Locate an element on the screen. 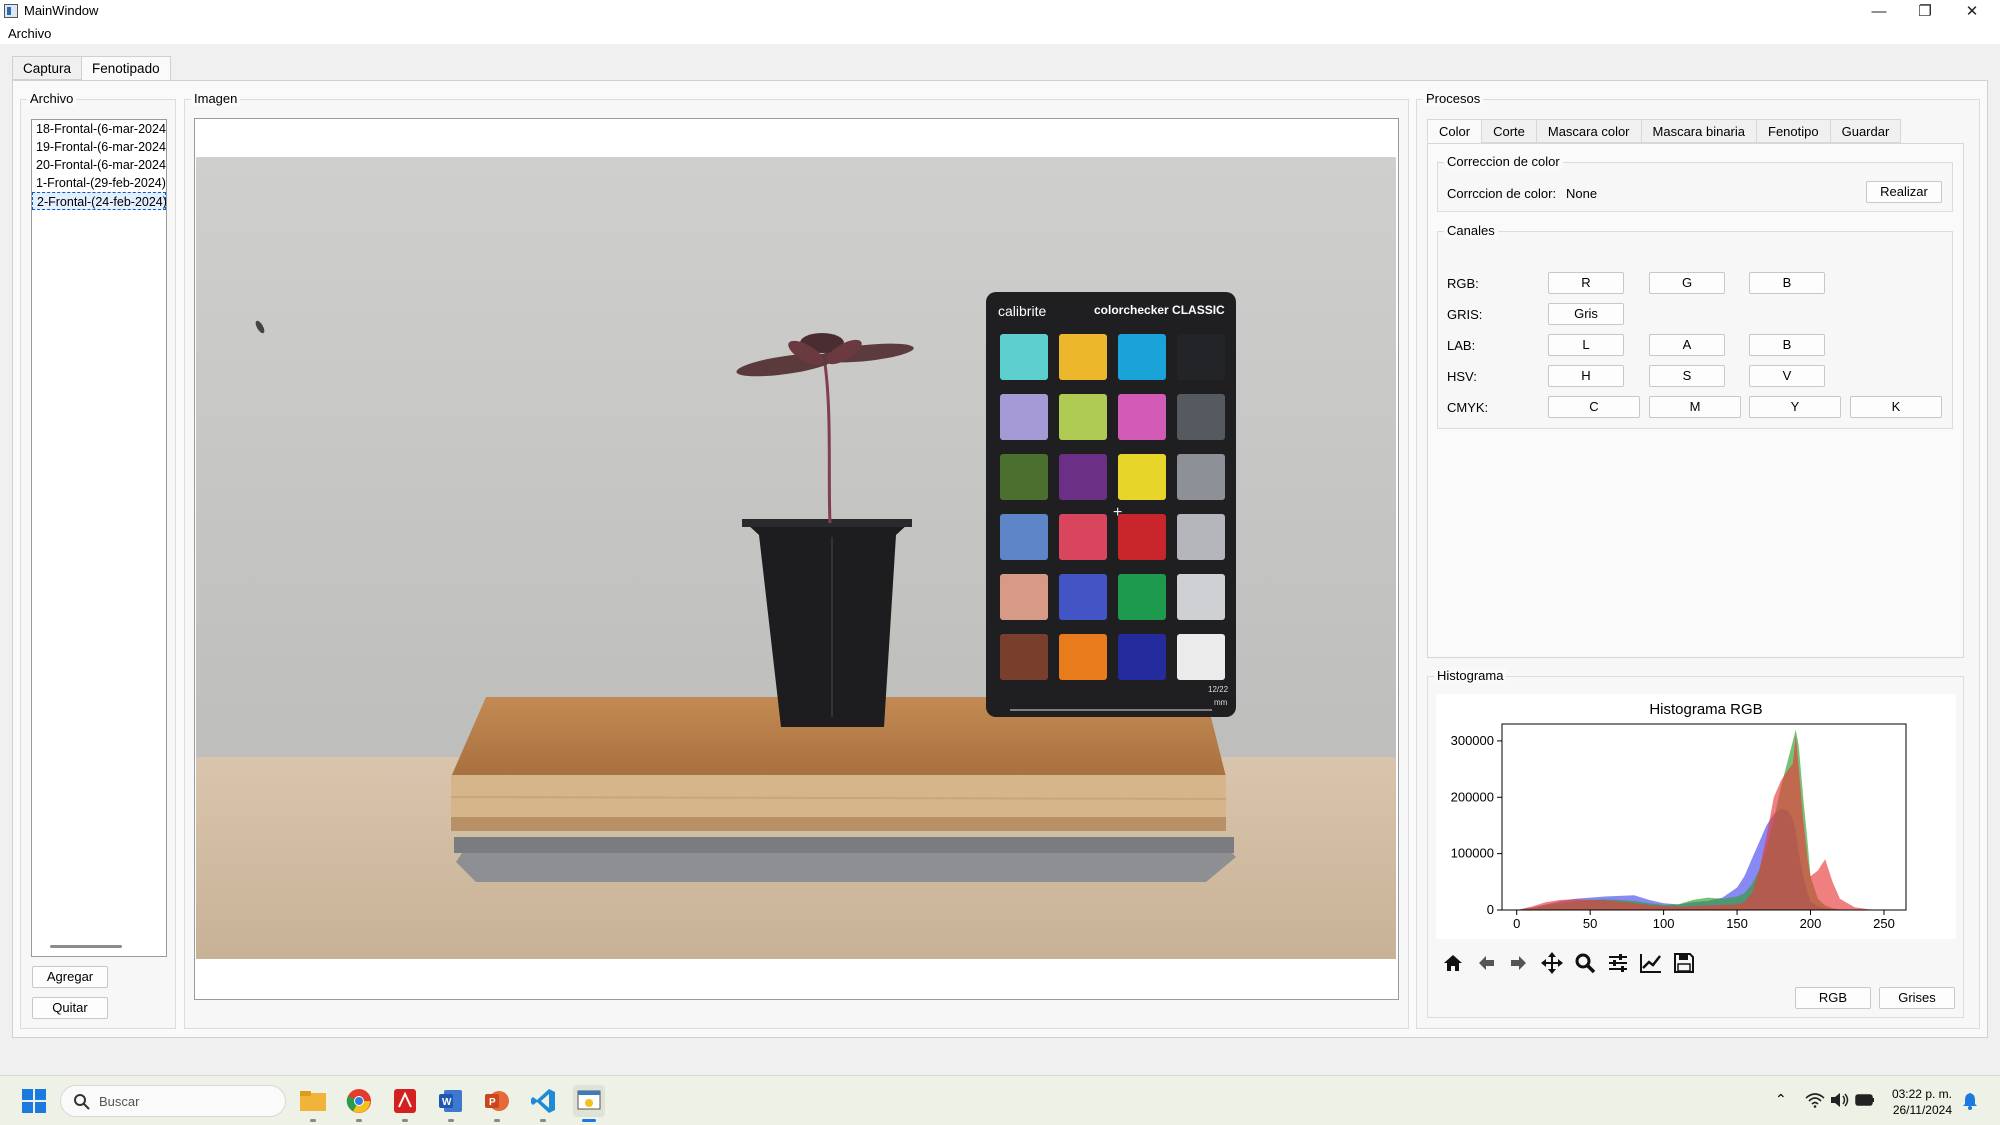  realizar-button: Realizar is located at coordinates (1904, 192).